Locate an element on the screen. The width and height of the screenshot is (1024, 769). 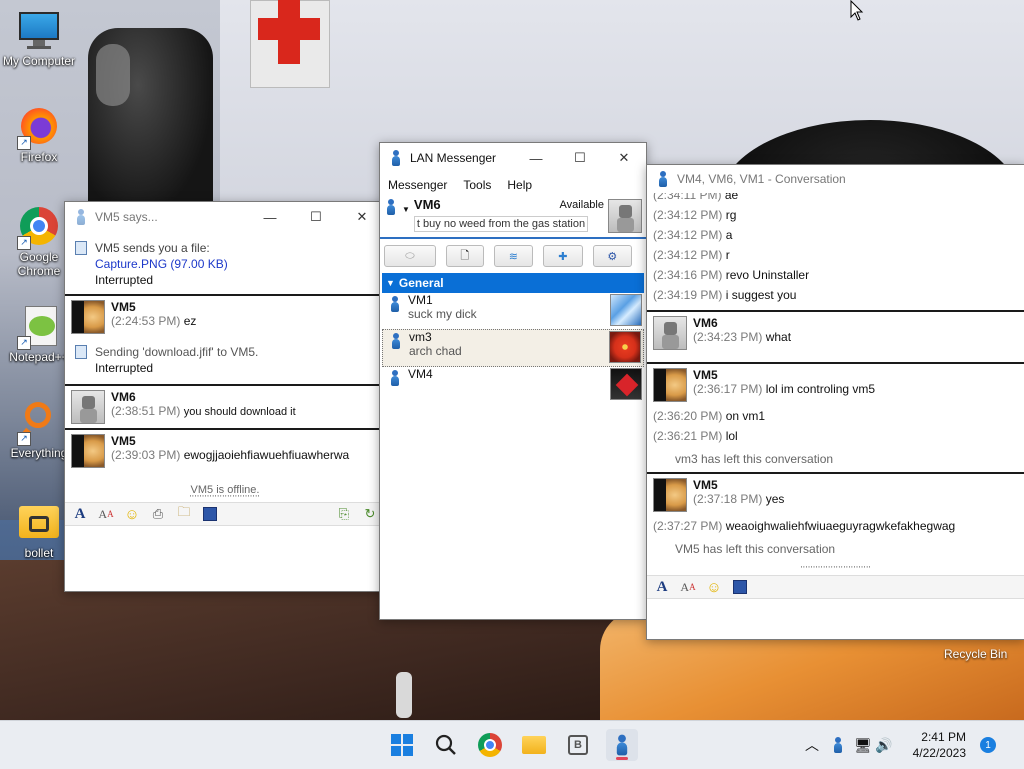
user-status-icon is located at coordinates (391, 208).